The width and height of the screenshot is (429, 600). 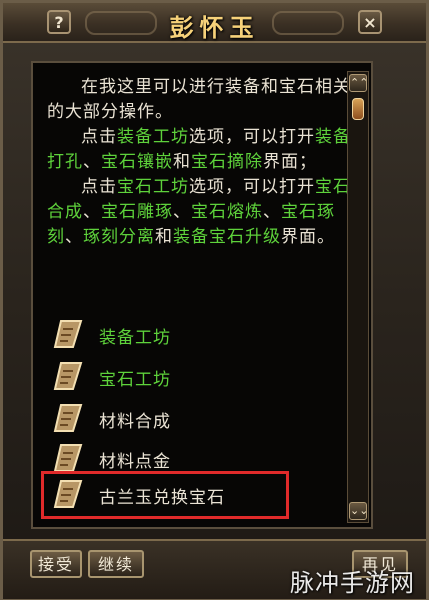 What do you see at coordinates (116, 564) in the screenshot?
I see `continue-button: 继续` at bounding box center [116, 564].